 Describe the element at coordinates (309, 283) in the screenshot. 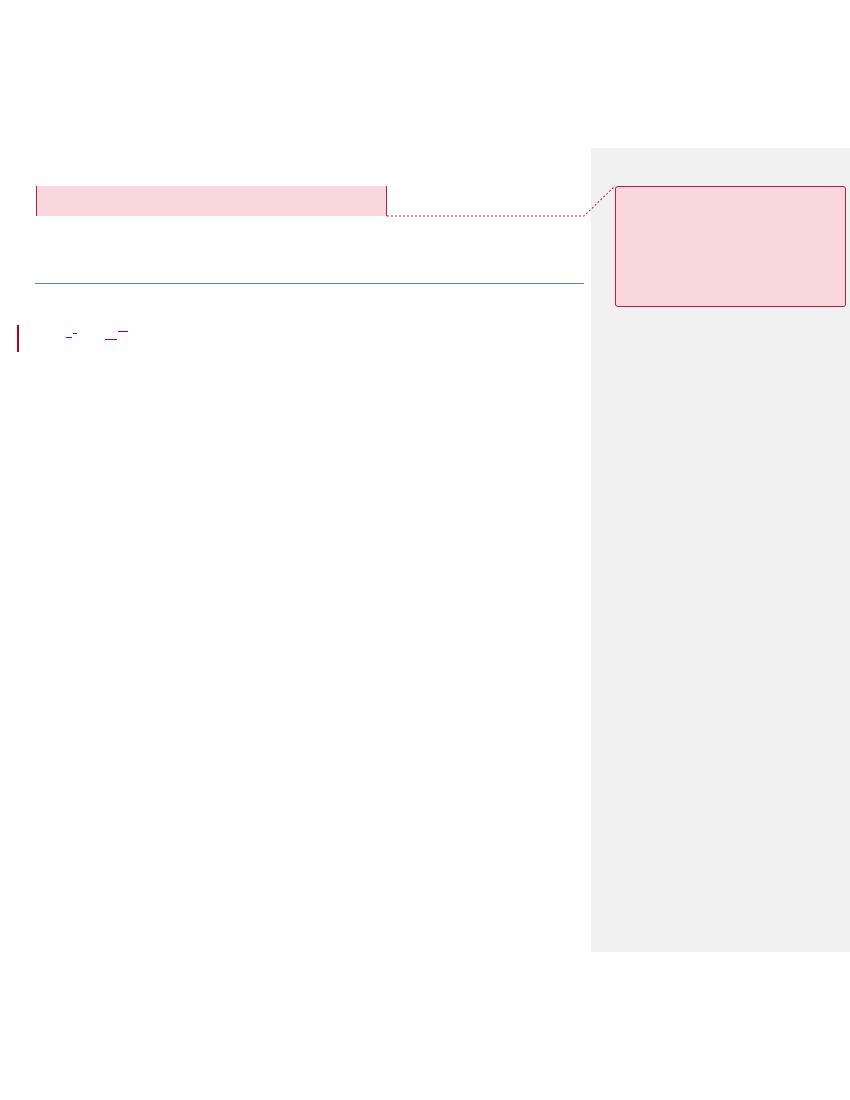

I see `horizontal-rule` at that location.